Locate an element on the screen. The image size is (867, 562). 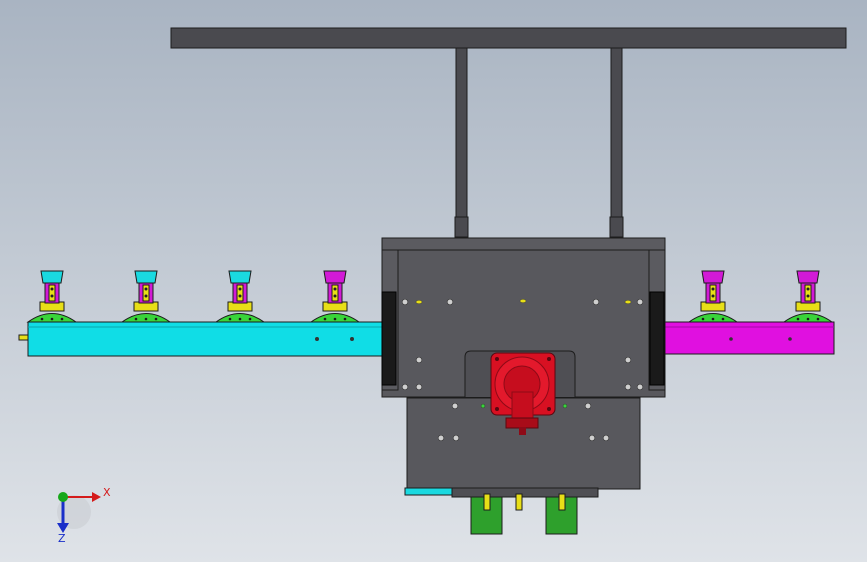
right-rail is located at coordinates (749, 338).